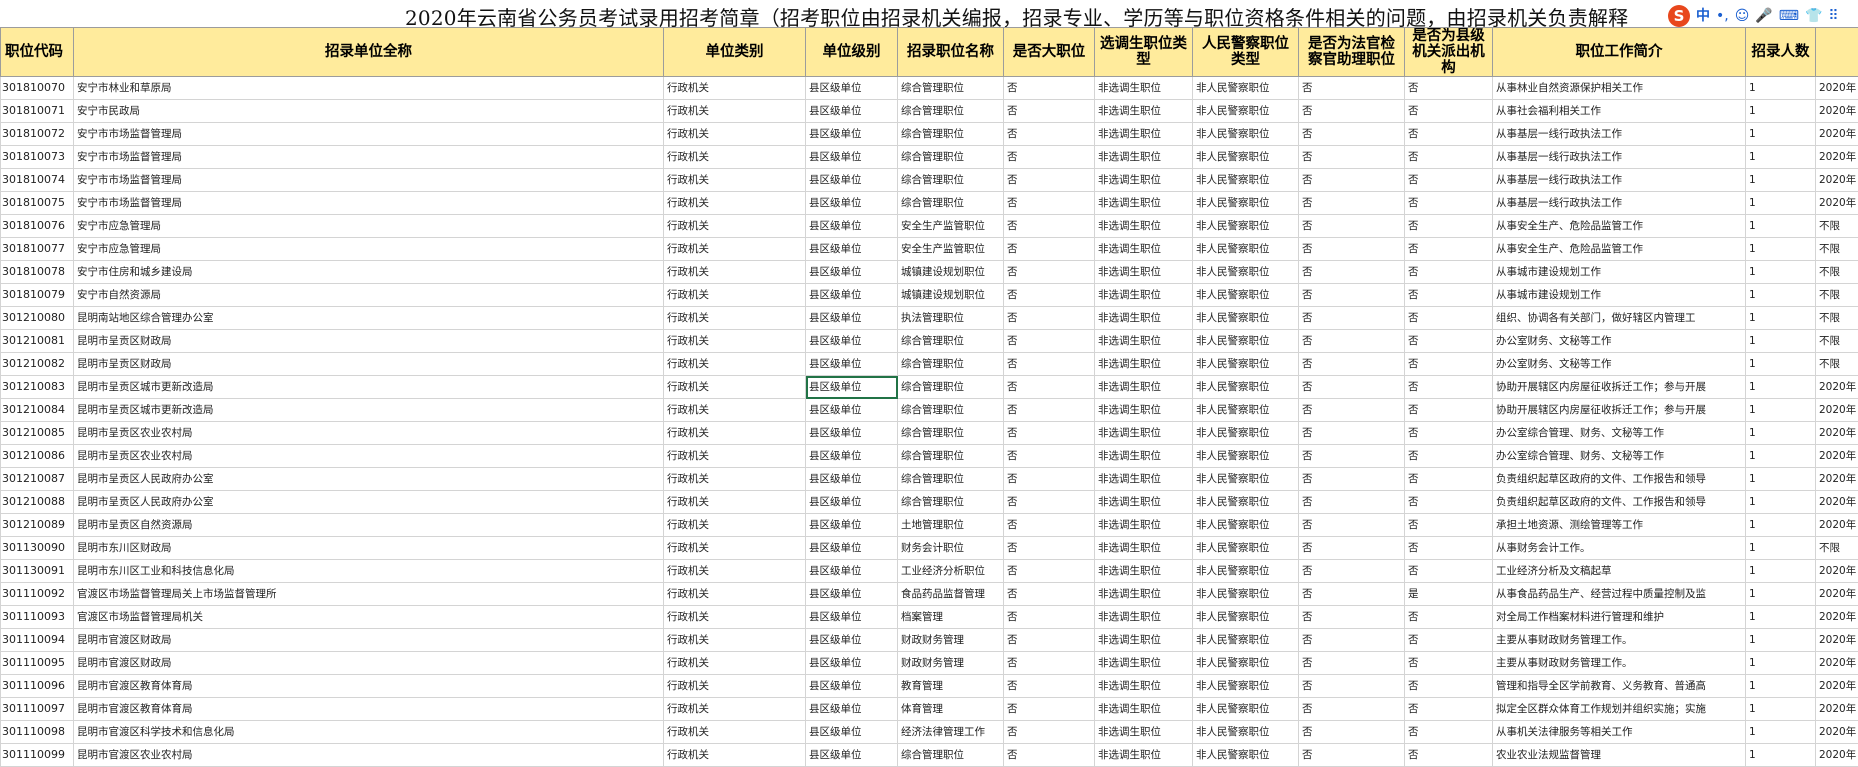 This screenshot has width=1858, height=767. I want to click on header-cell: 招录人数, so click(1781, 52).